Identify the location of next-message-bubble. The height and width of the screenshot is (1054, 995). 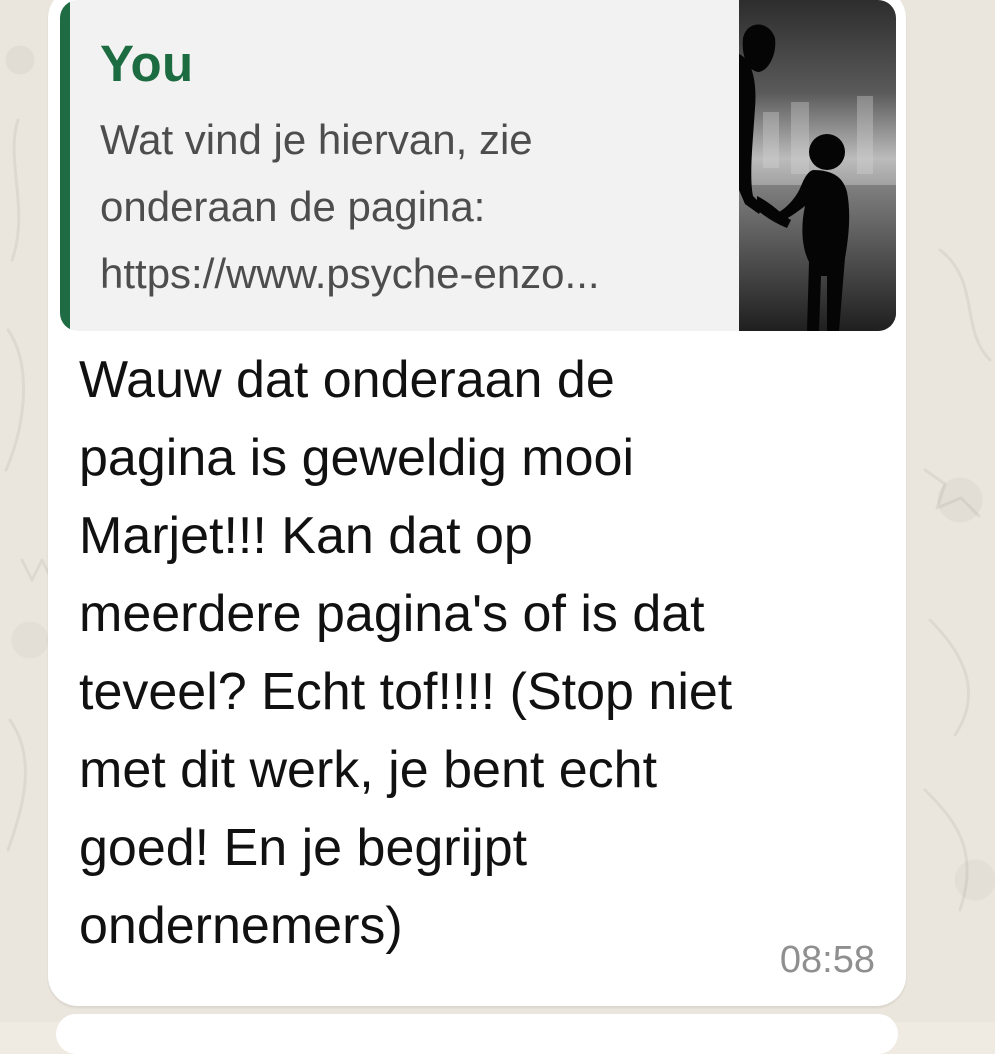
(477, 1034).